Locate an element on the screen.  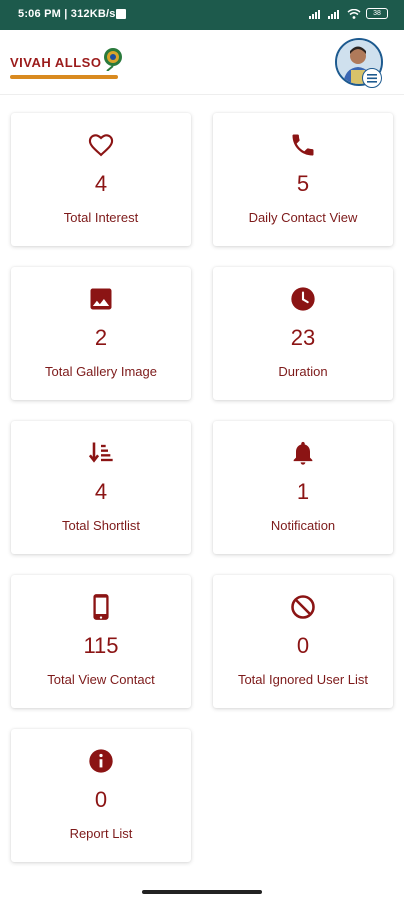
logo-underline is located at coordinates (64, 77).